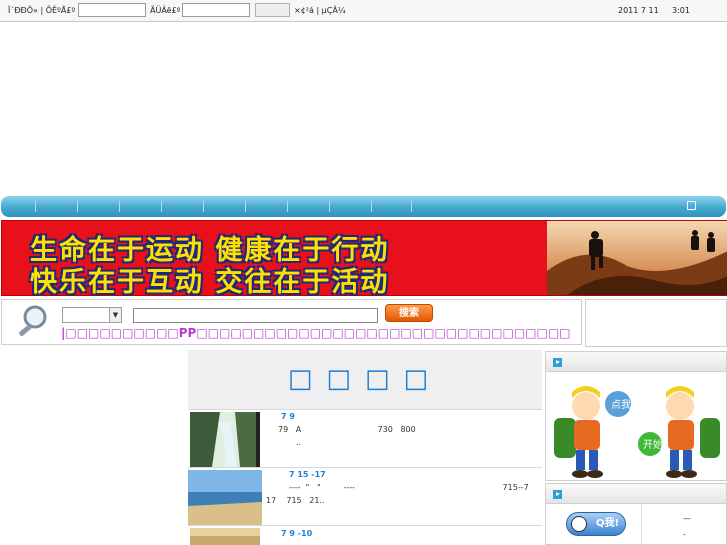 The image size is (727, 545). What do you see at coordinates (653, 444) in the screenshot?
I see `svg-text: 开始` at bounding box center [653, 444].